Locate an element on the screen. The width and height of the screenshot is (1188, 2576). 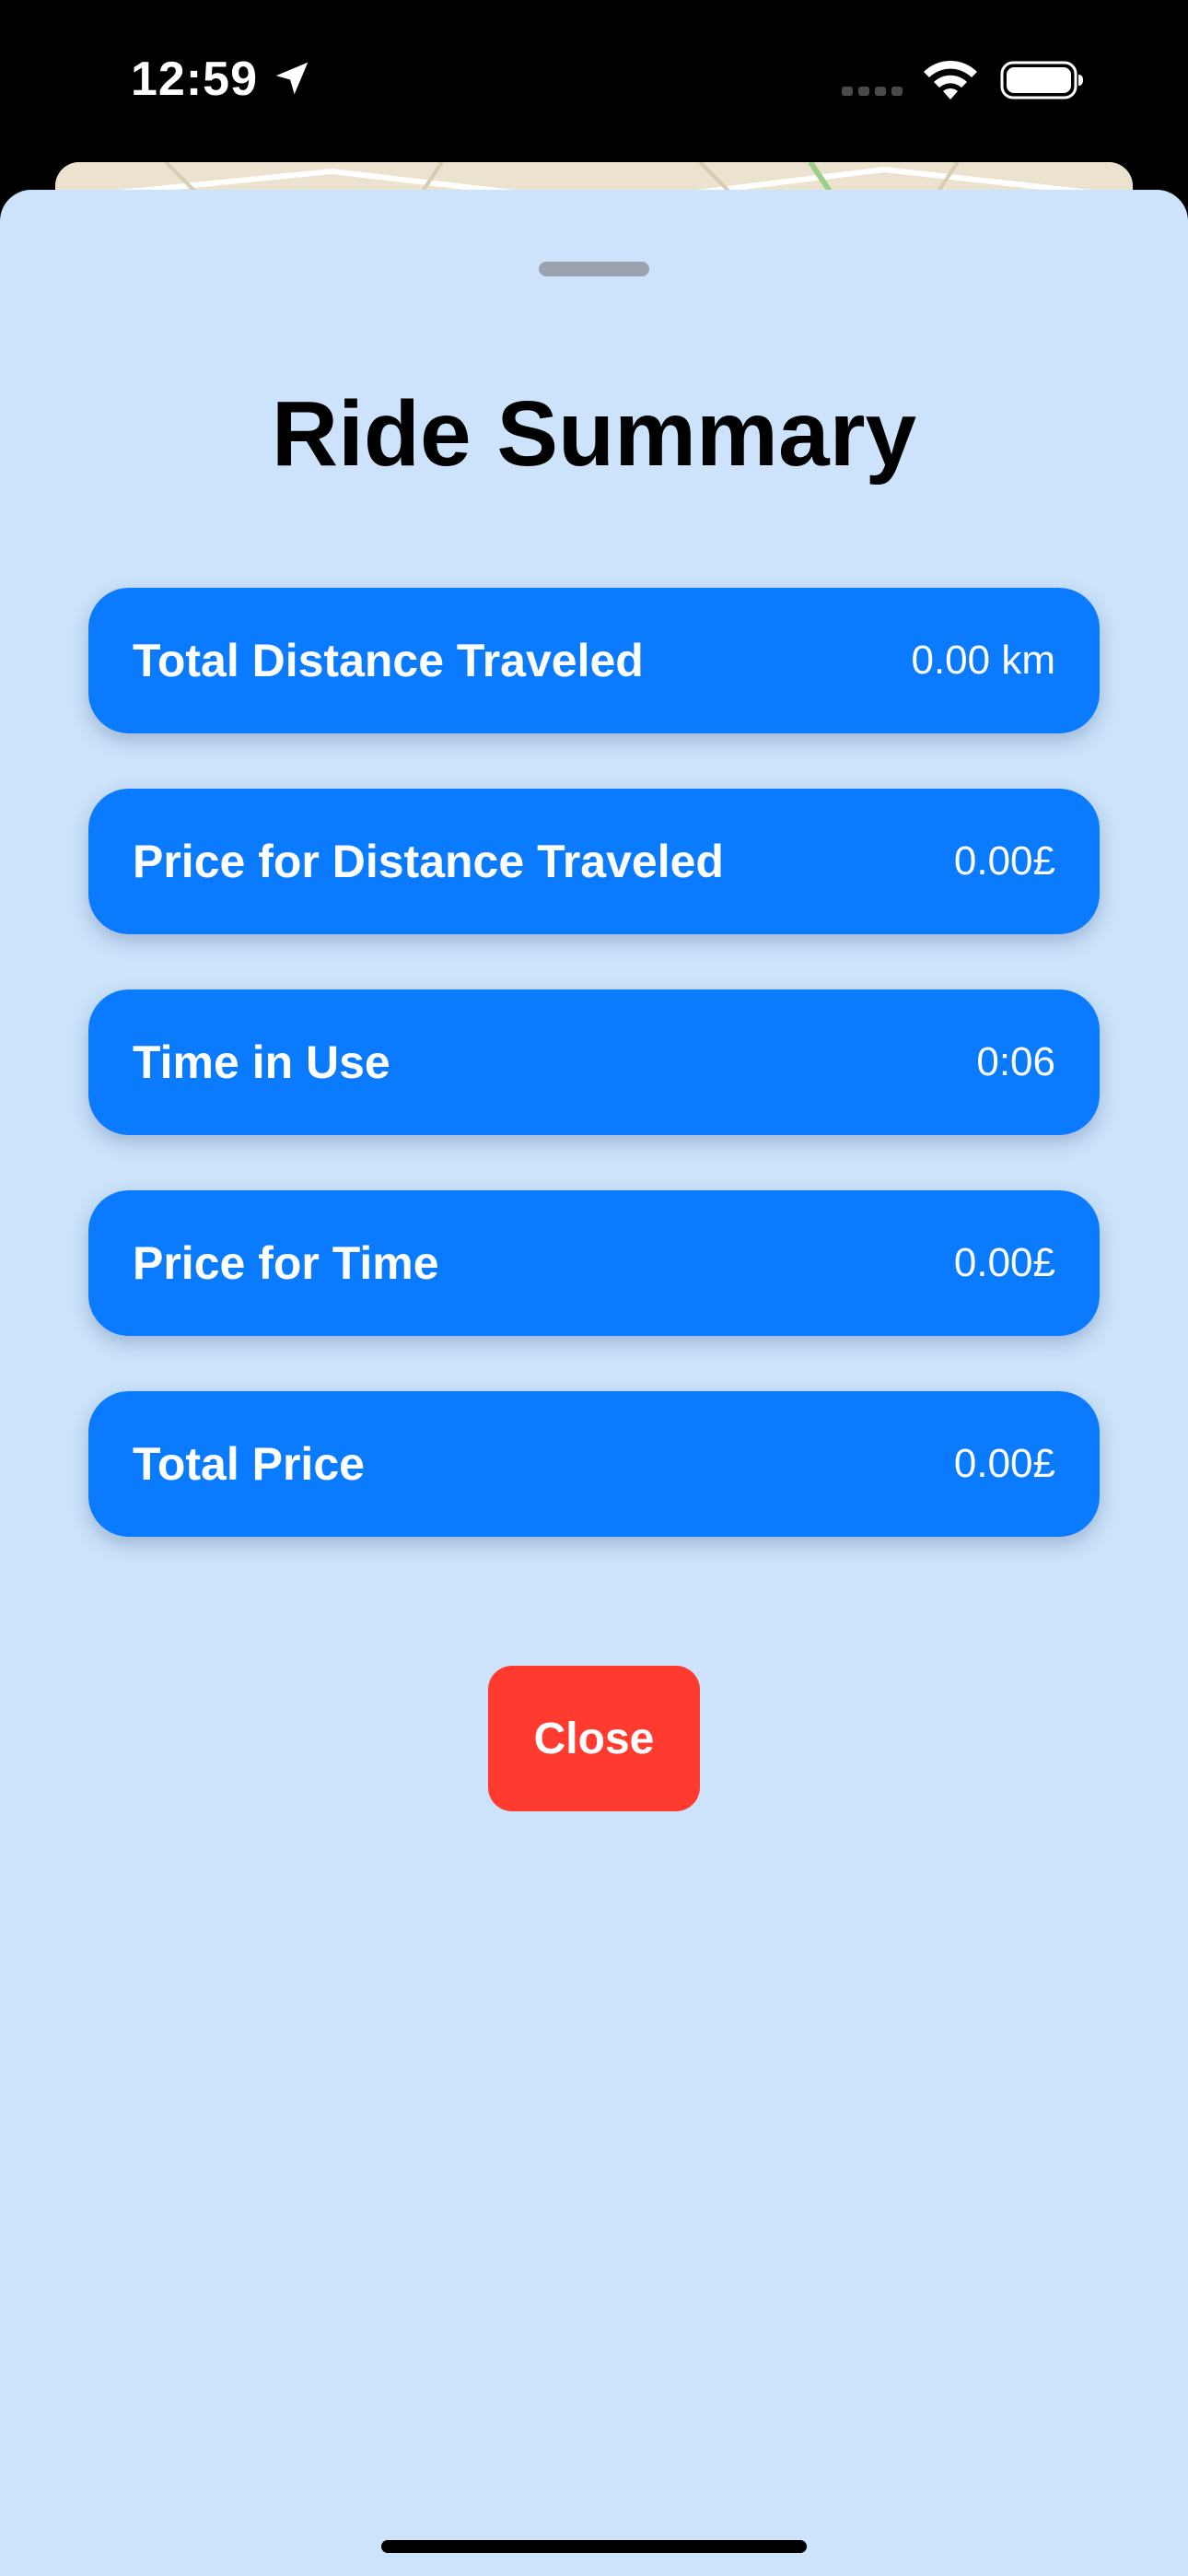
row-label: Total Price is located at coordinates (249, 1464).